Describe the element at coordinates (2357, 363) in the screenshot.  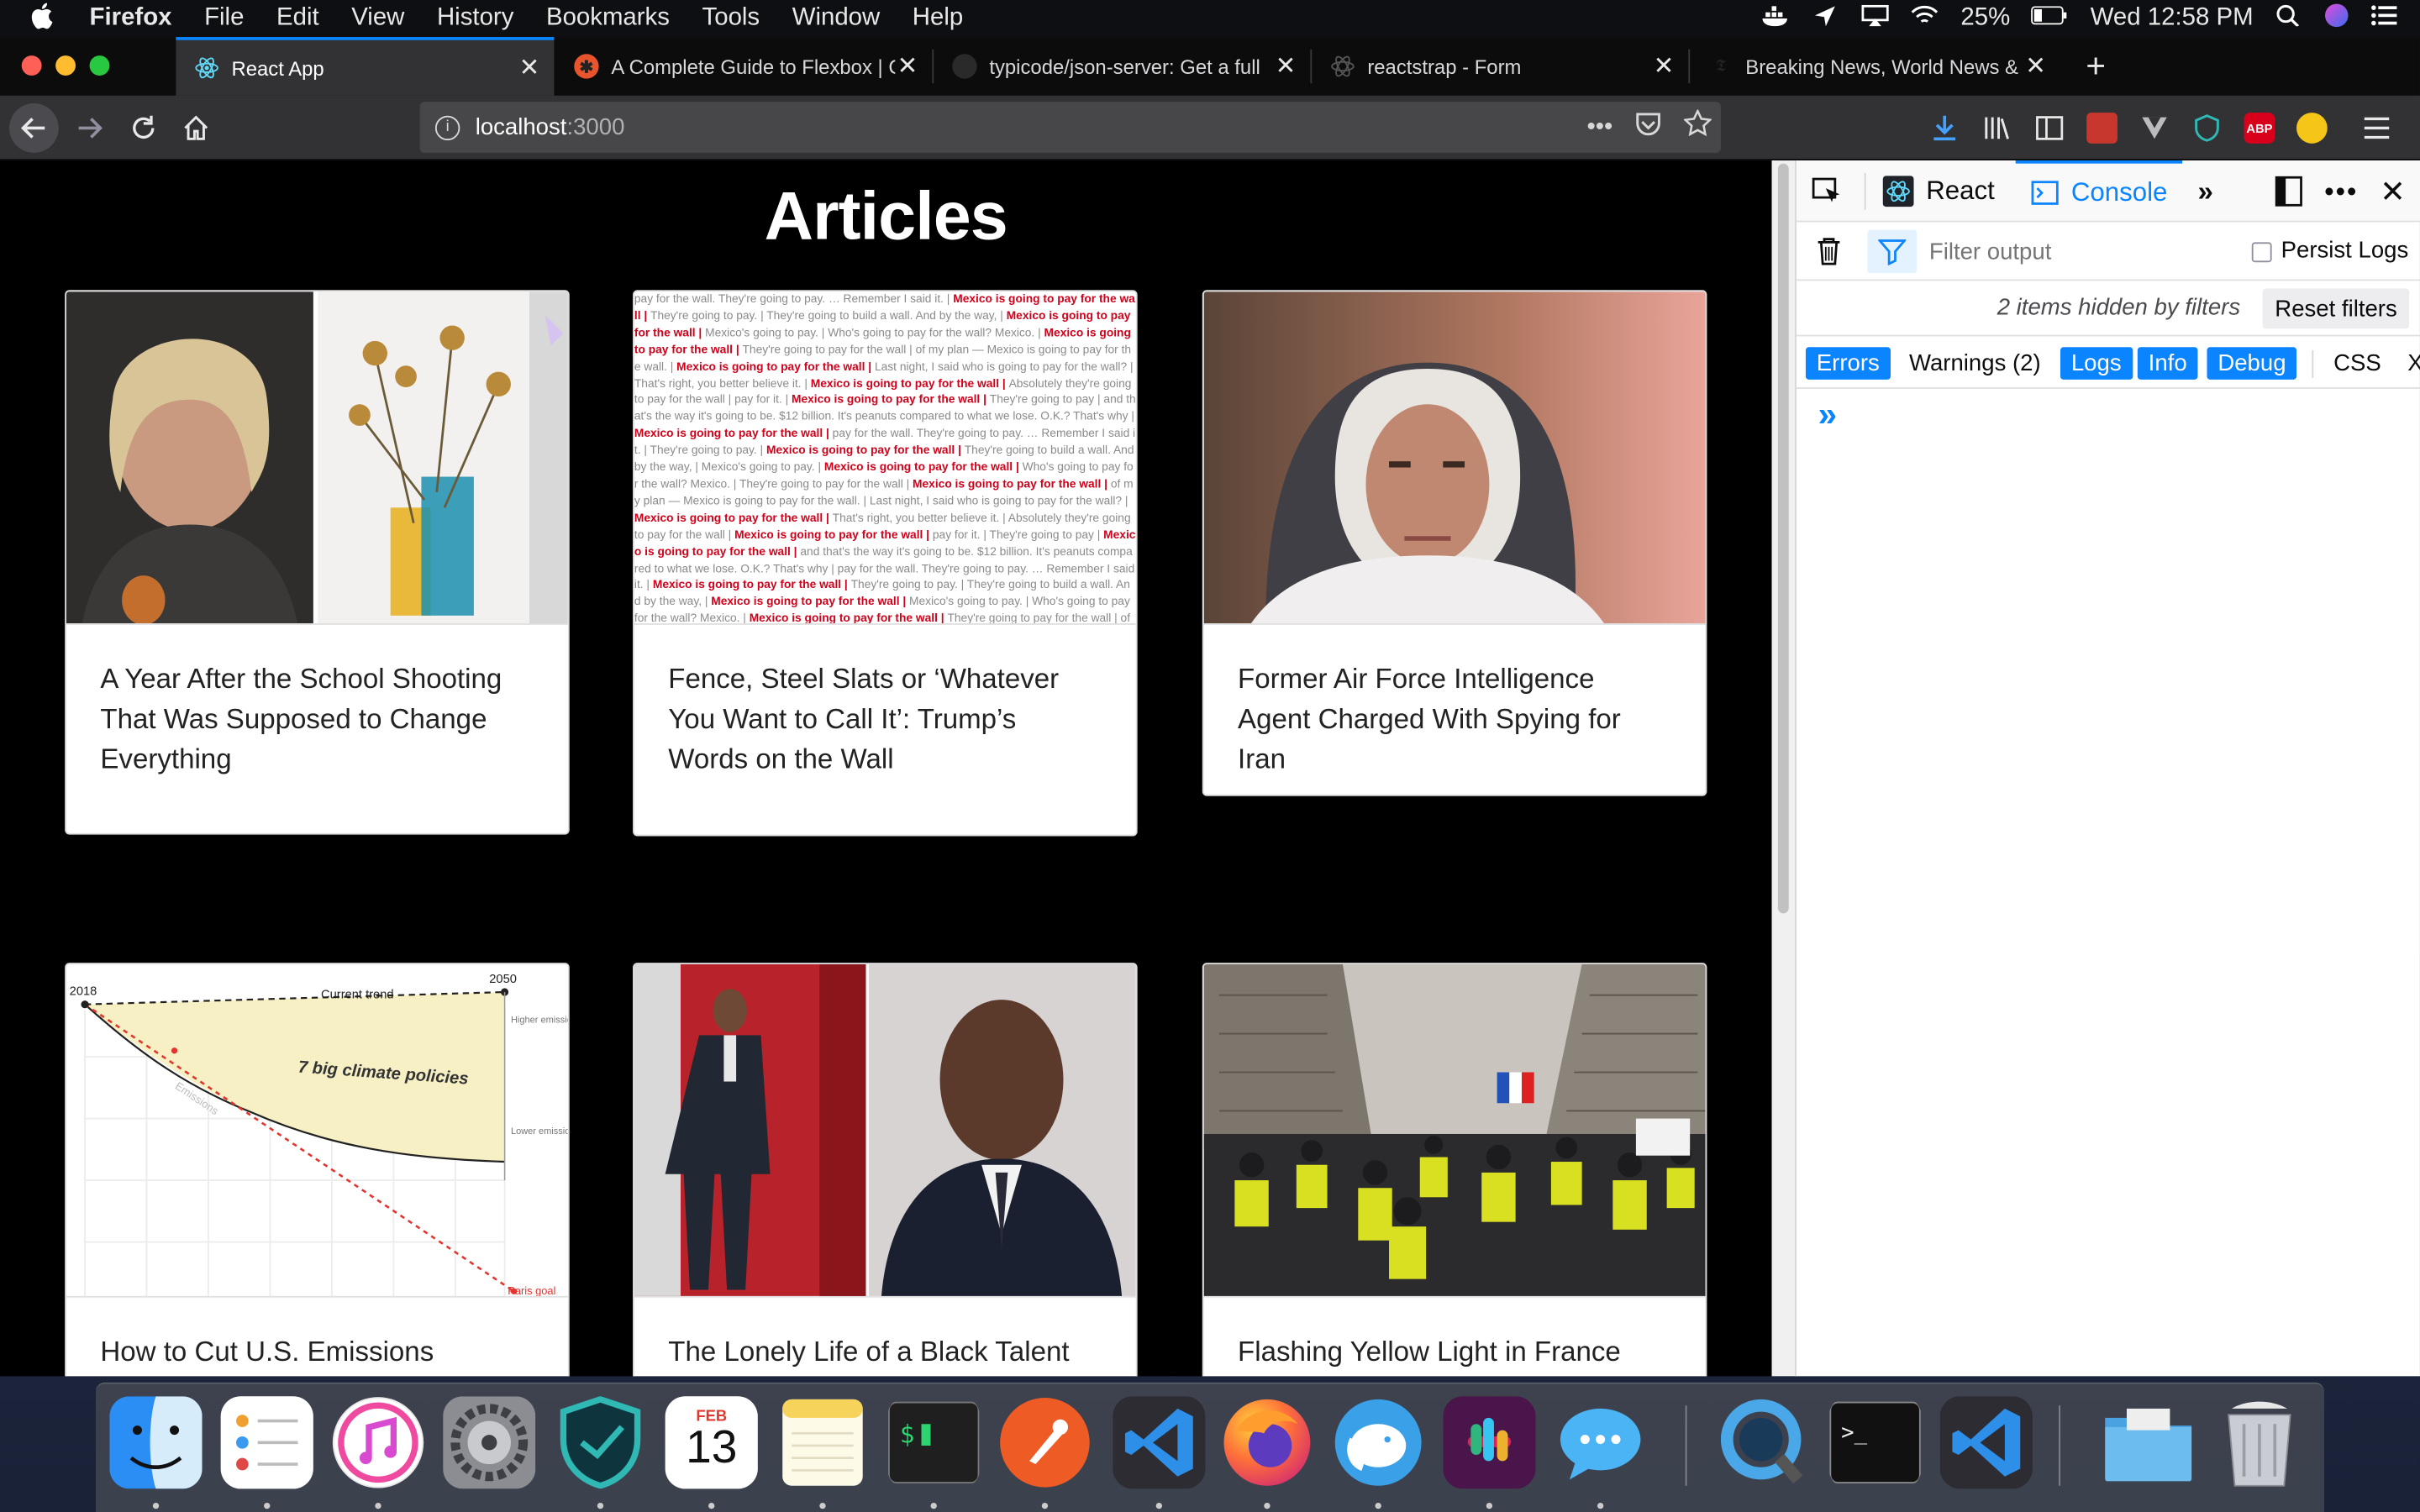
I see `filter-css-toggle: CSS` at that location.